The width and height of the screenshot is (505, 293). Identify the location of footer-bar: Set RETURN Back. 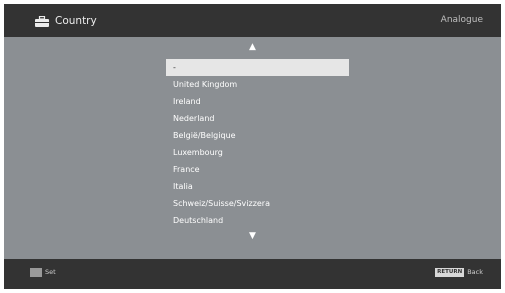
(252, 274).